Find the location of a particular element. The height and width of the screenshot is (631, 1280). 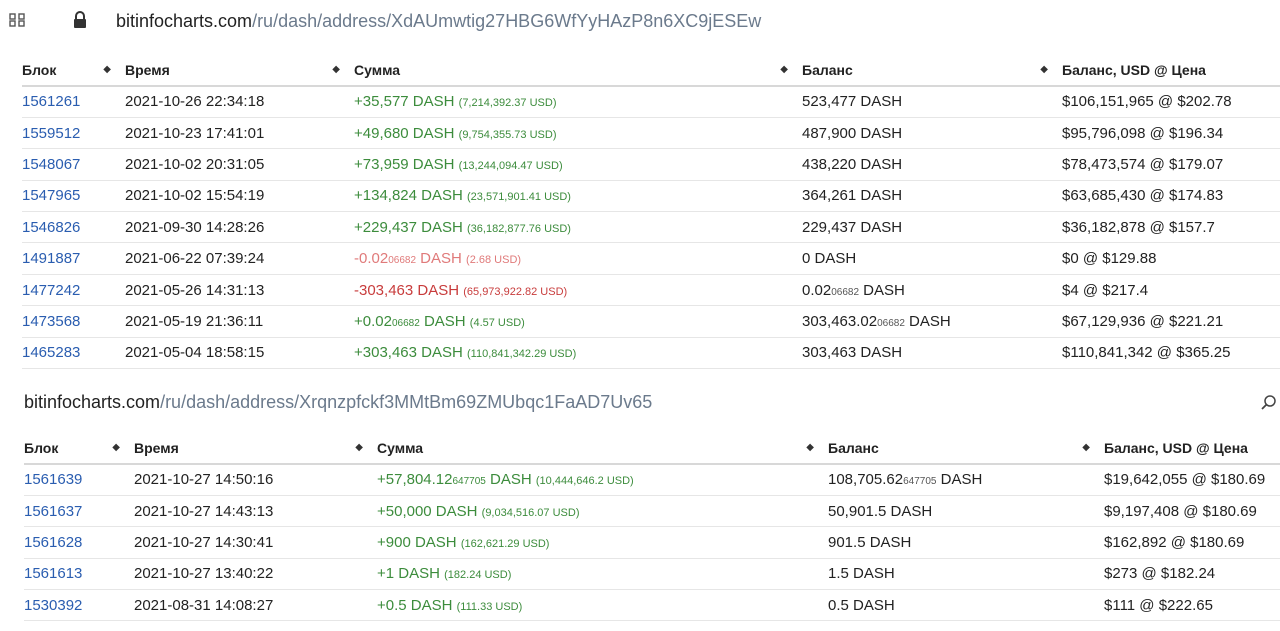

block-link: 1548067 is located at coordinates (51, 164).